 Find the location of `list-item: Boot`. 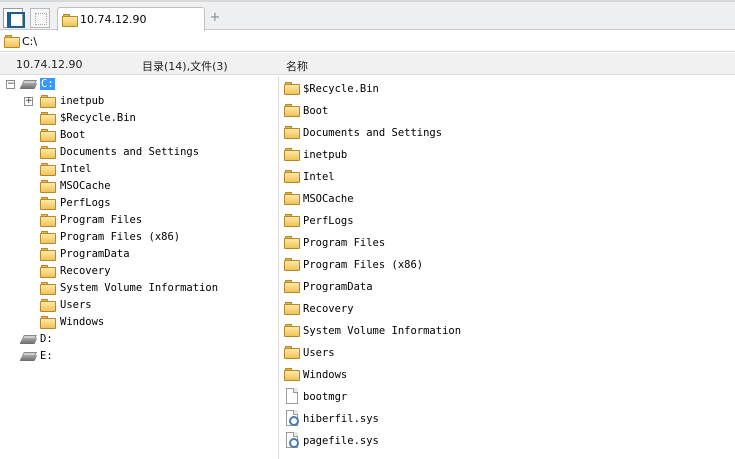

list-item: Boot is located at coordinates (507, 111).